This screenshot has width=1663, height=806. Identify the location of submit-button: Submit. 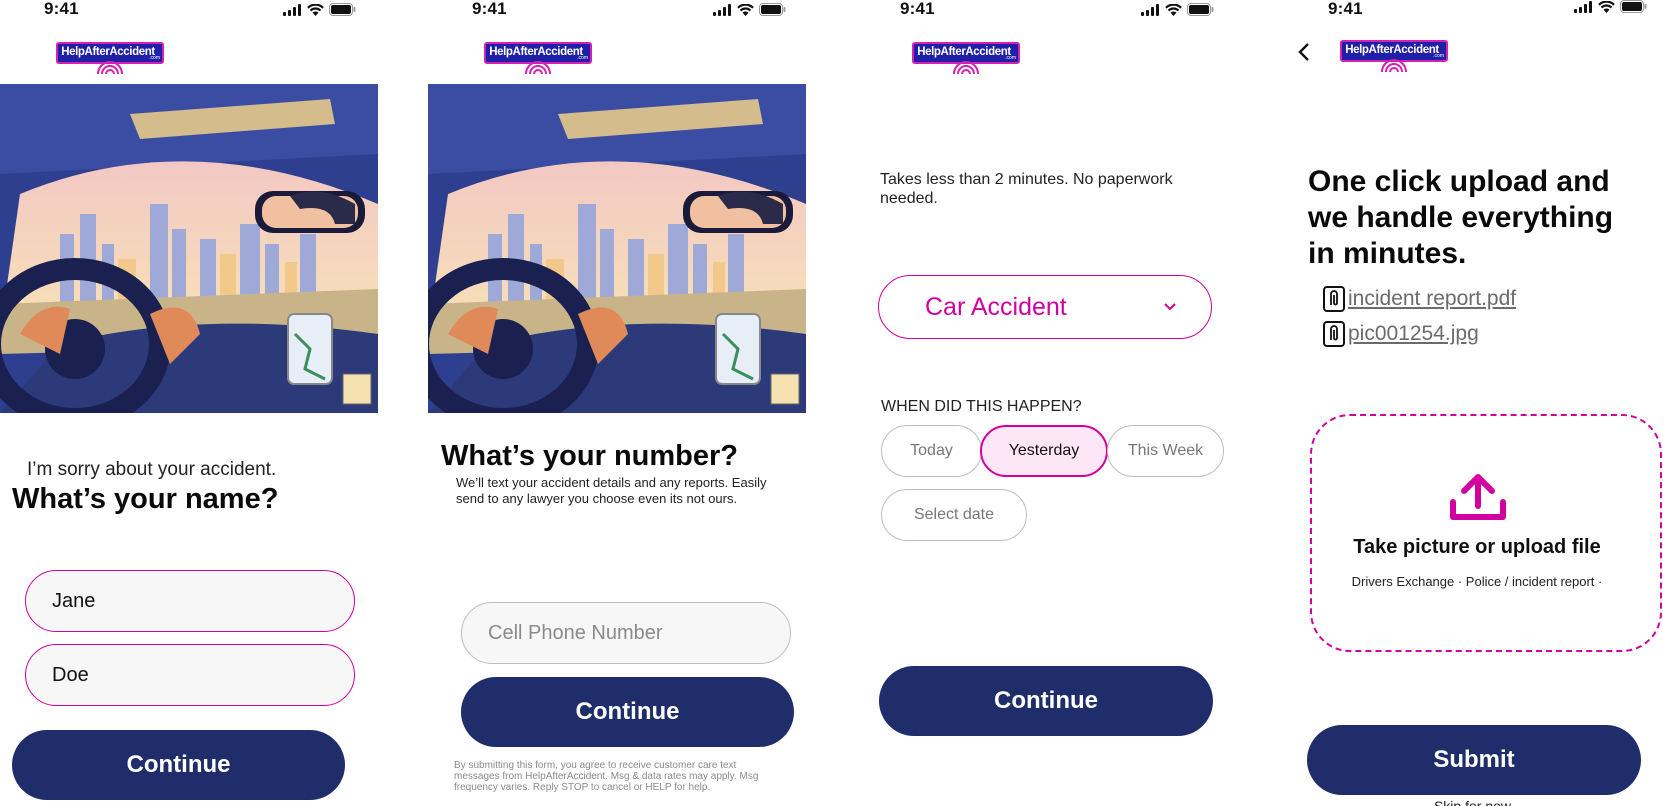
(1474, 760).